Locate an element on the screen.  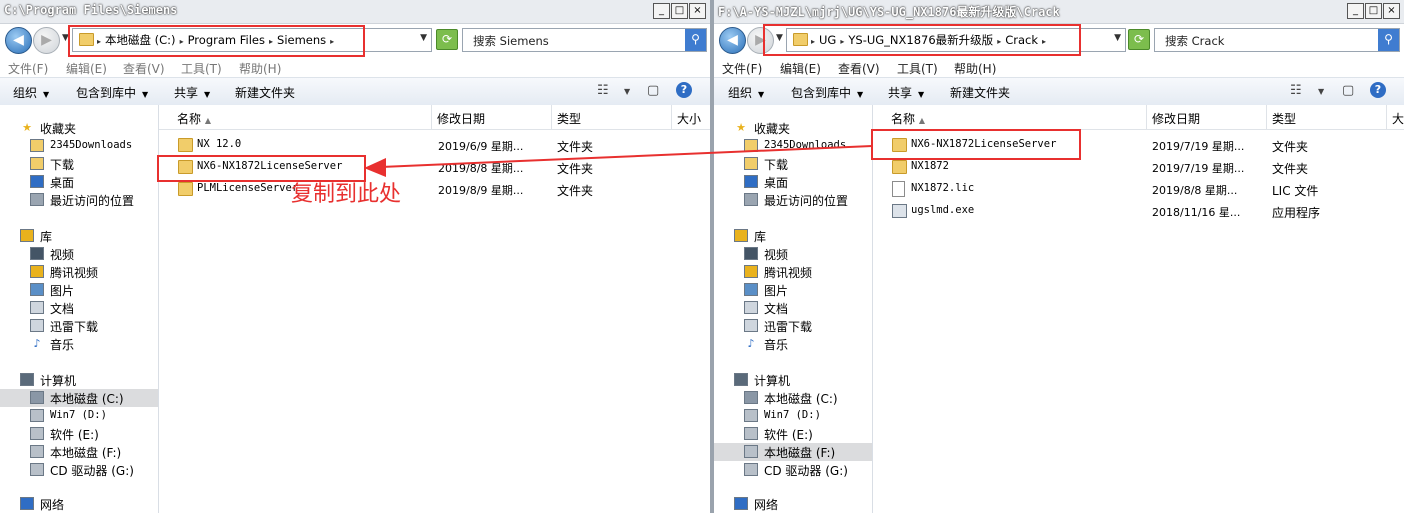
table-row: NX 12.0 2019/6/9 星期... 文件夹 is located at coordinates (434, 145).